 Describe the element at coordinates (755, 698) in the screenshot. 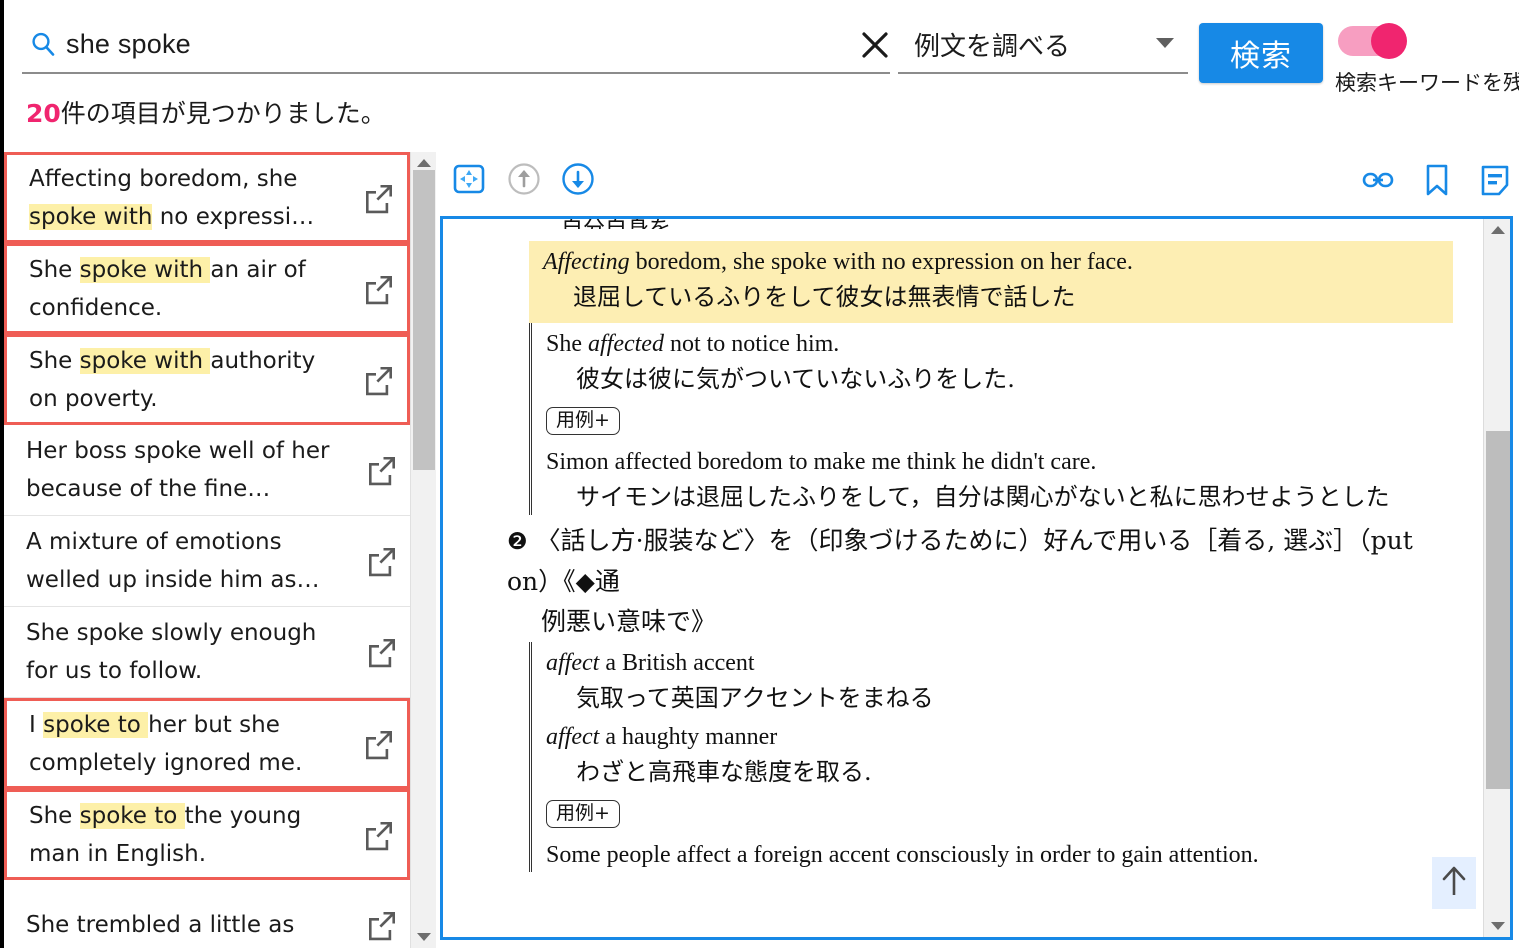

I see `example-japanese: 気取って英国アクセントをまねる` at that location.